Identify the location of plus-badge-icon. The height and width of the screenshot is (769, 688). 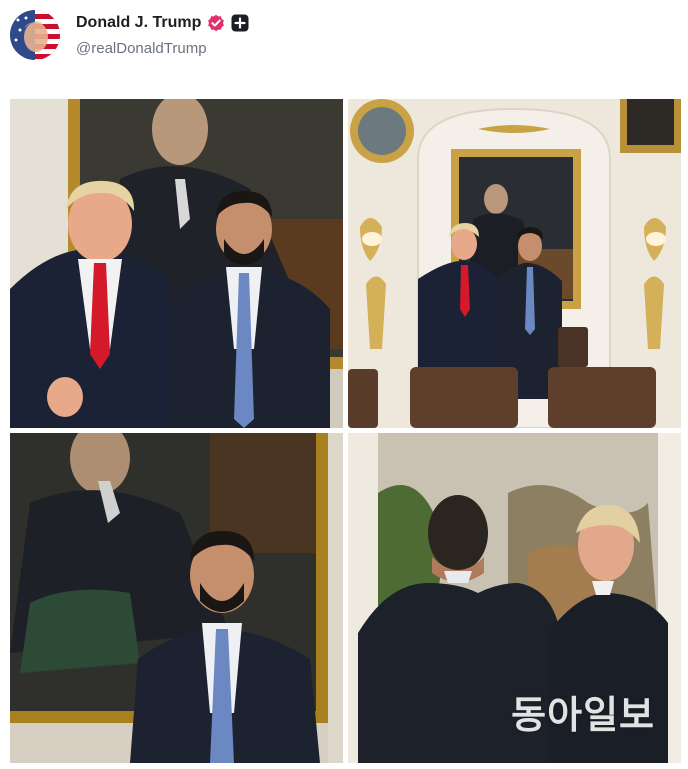
(240, 23).